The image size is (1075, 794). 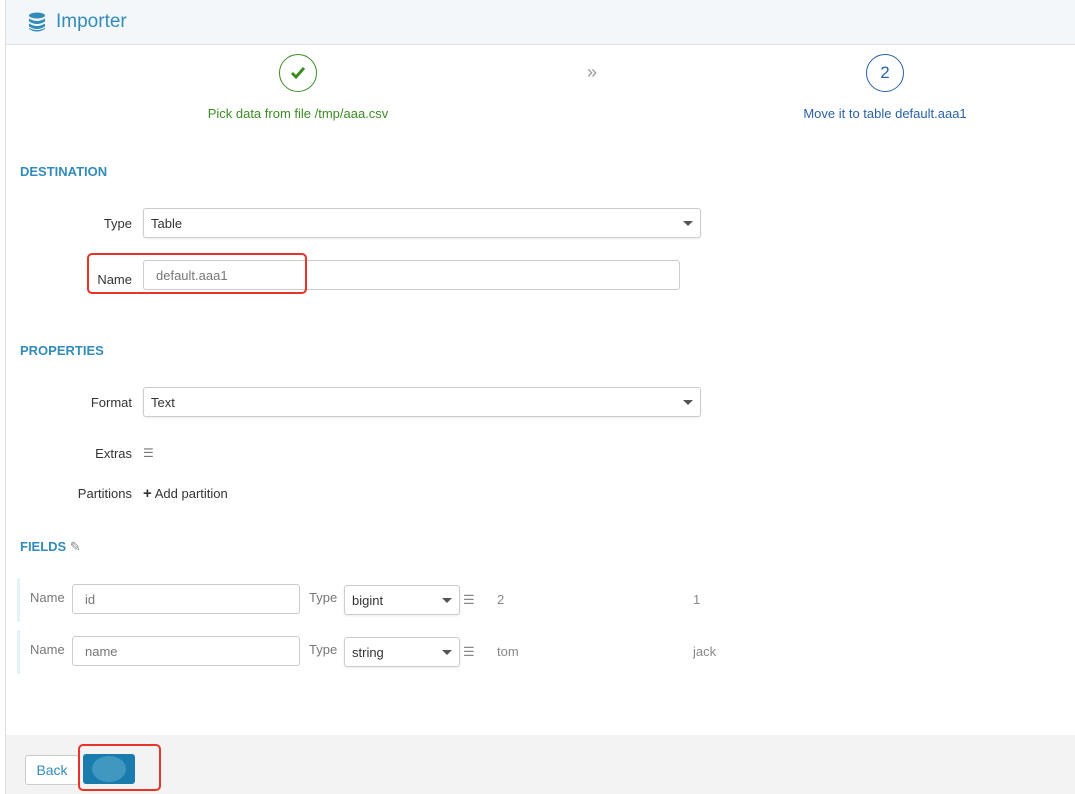 What do you see at coordinates (111, 402) in the screenshot?
I see `format-label: Format` at bounding box center [111, 402].